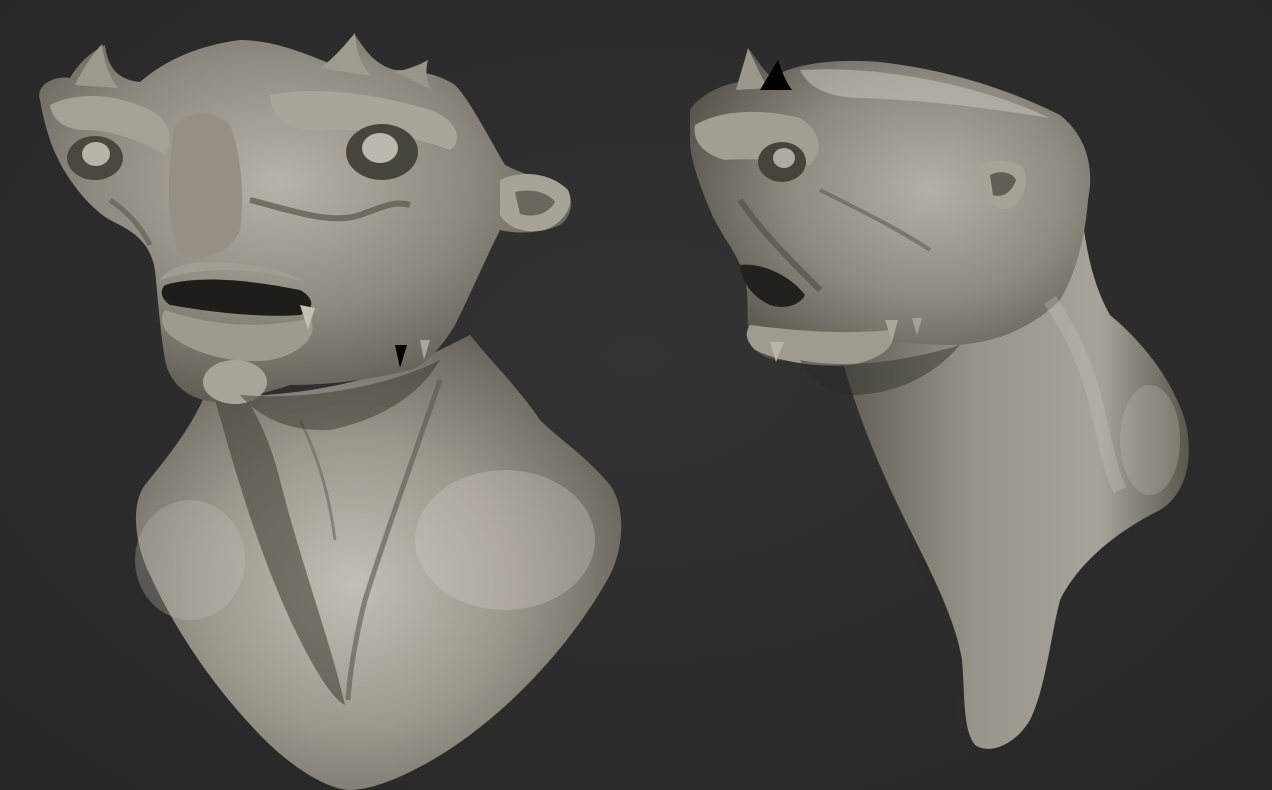 This screenshot has width=1272, height=790. I want to click on bust-left-eye-left, so click(96, 154).